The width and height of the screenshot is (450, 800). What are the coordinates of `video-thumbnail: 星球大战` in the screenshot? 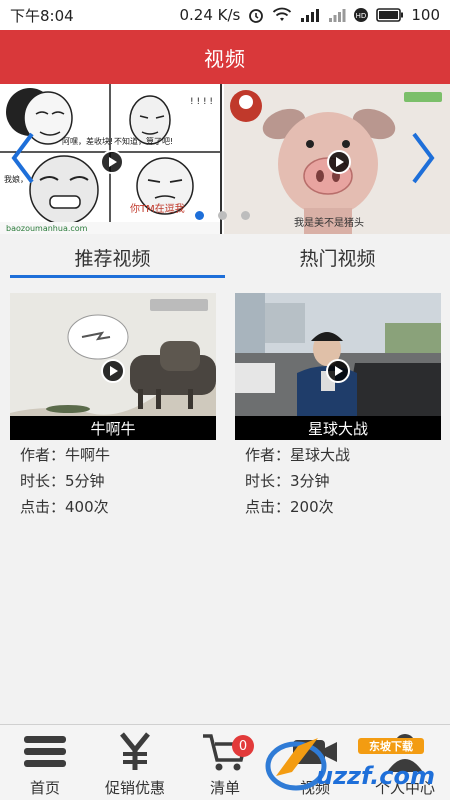 It's located at (338, 366).